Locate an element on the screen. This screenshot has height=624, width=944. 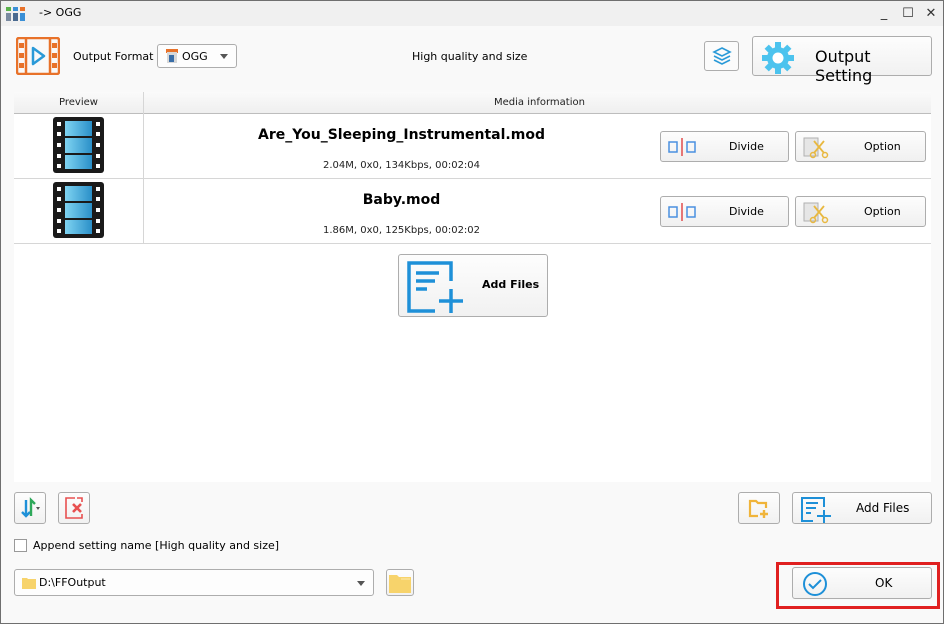
quality-preset-text: High quality and size is located at coordinates (470, 56).